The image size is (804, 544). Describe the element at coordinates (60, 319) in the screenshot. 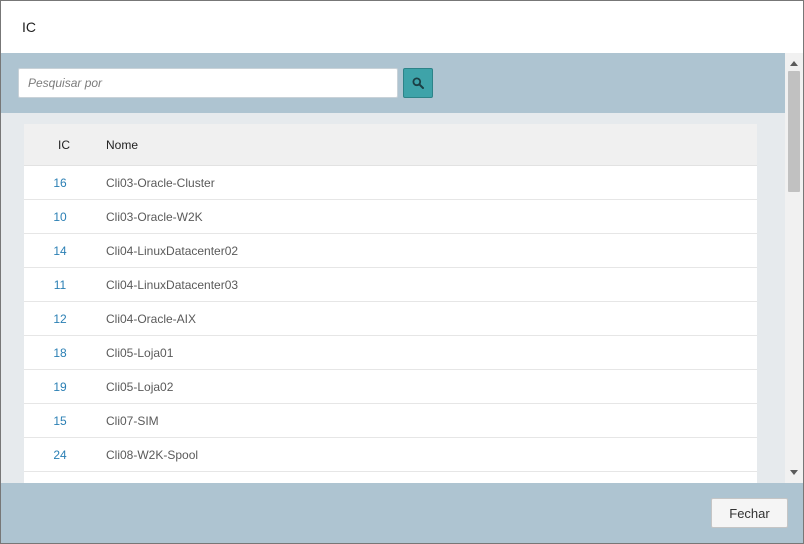

I see `ic-link: 12` at that location.